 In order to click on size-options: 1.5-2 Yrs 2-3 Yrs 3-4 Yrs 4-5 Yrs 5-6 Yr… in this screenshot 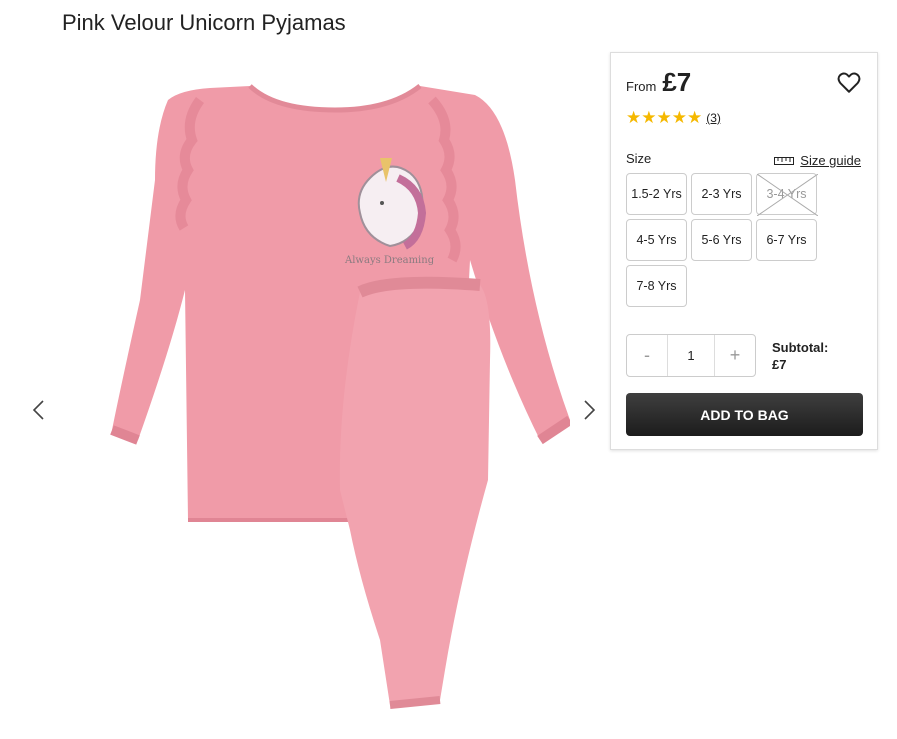, I will do `click(746, 240)`.